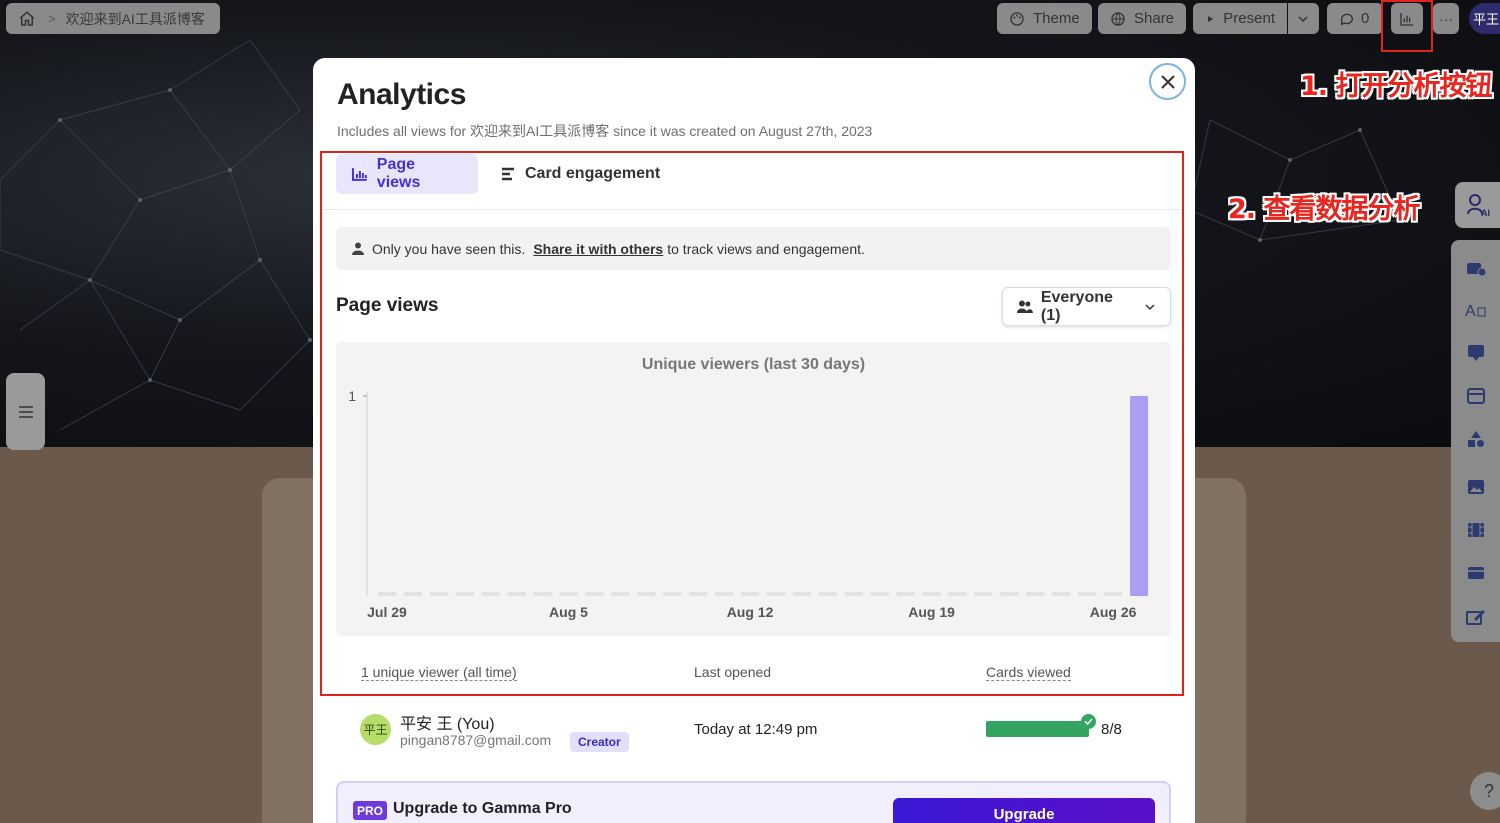 This screenshot has height=823, width=1500. Describe the element at coordinates (1407, 26) in the screenshot. I see `highlight-analytics-button` at that location.